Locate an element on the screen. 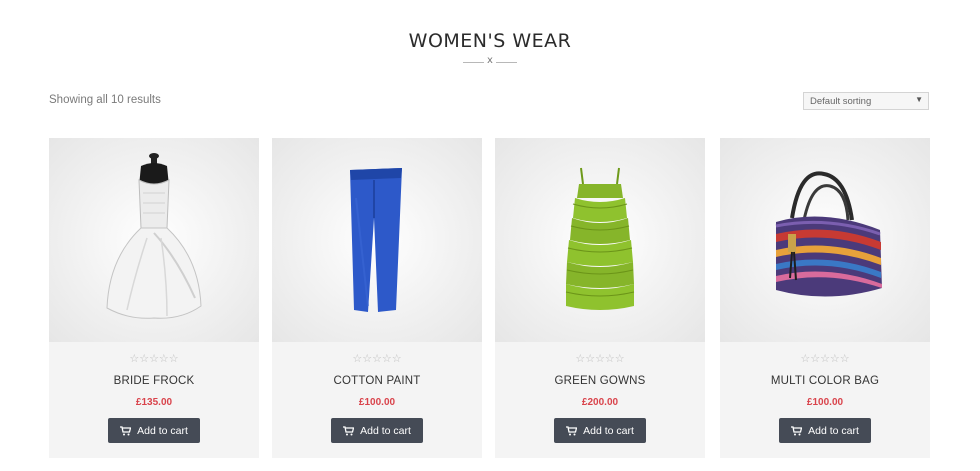 This screenshot has height=471, width=980. result-count: Showing all 10 results is located at coordinates (105, 100).